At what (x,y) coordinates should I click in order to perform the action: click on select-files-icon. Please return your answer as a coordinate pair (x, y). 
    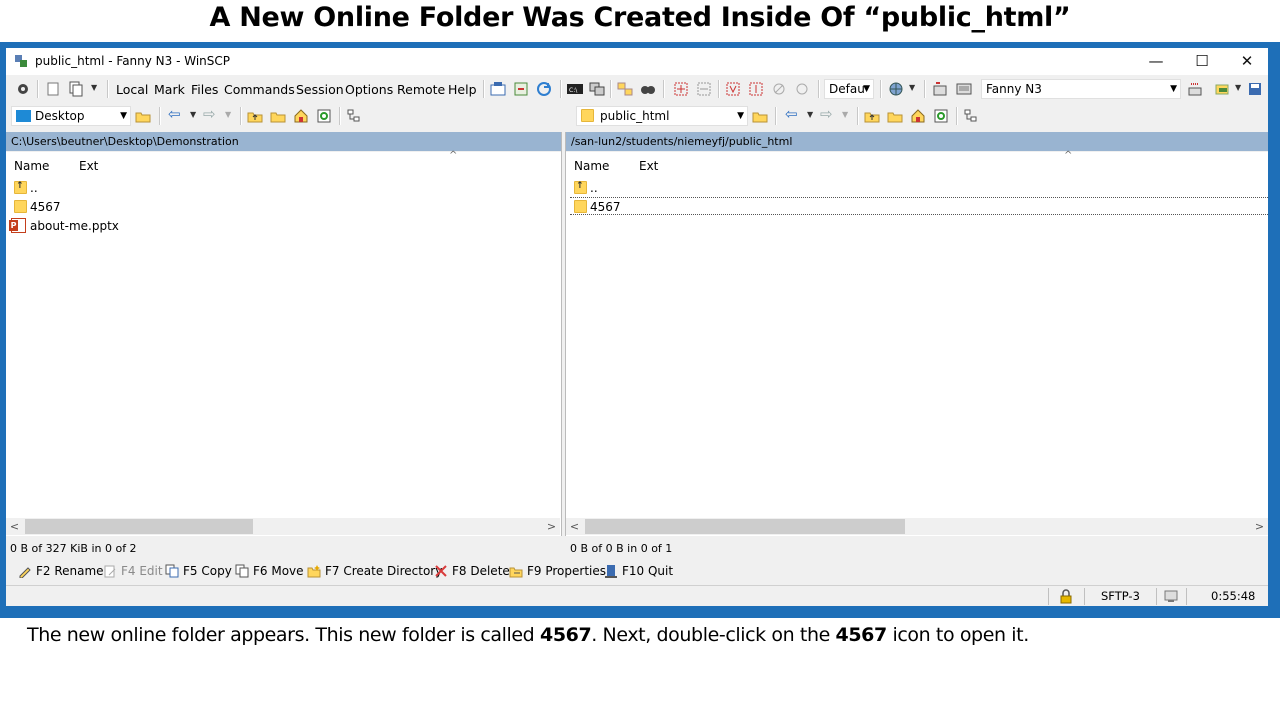
    Looking at the image, I should click on (681, 89).